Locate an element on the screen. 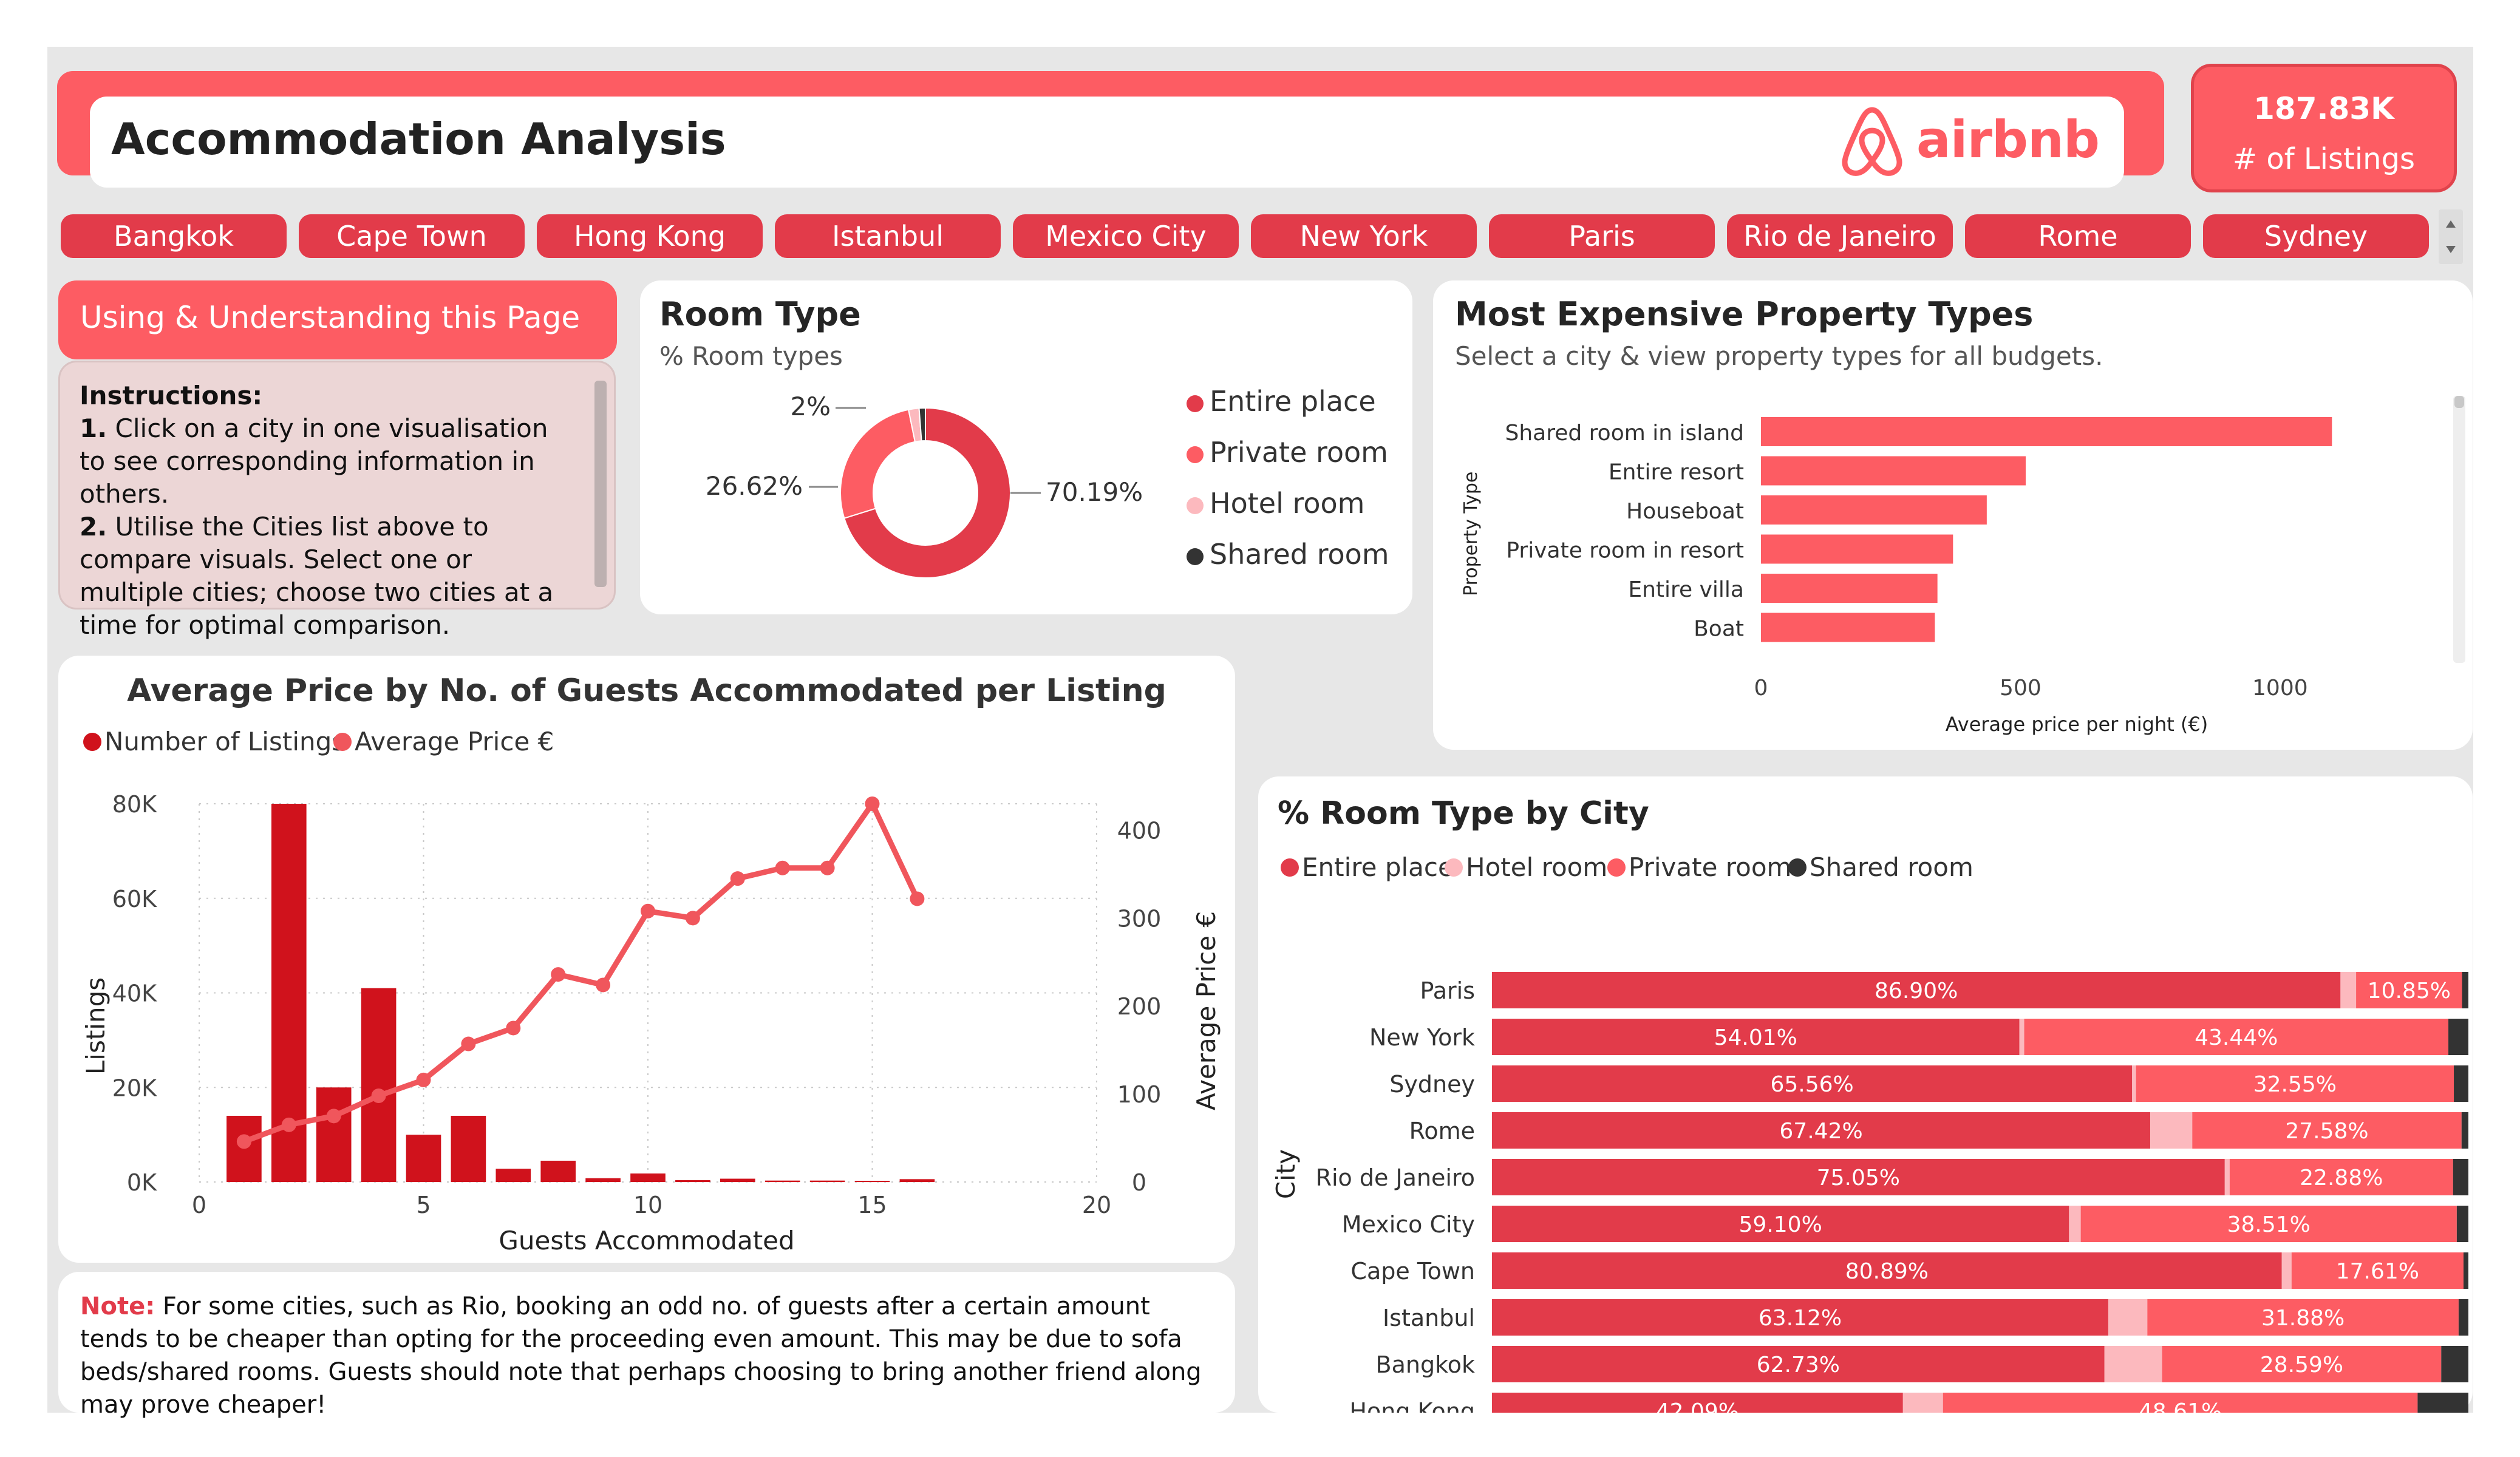  segment-value-label: 48.61% is located at coordinates (2180, 1406).